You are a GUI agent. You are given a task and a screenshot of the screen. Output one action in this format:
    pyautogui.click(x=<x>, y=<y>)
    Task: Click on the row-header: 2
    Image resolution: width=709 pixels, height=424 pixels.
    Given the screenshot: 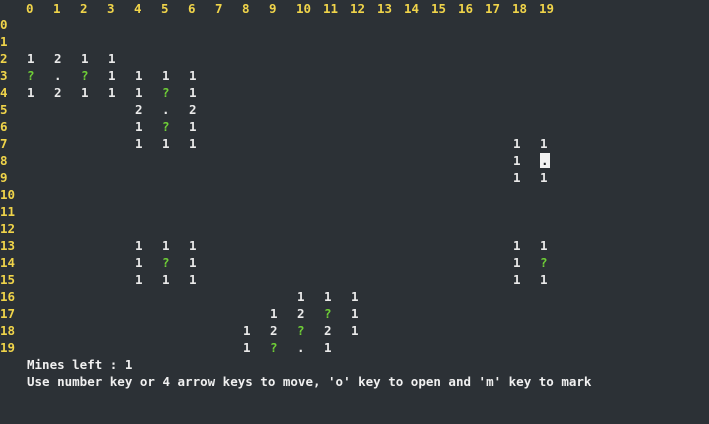 What is the action you would take?
    pyautogui.click(x=4, y=58)
    